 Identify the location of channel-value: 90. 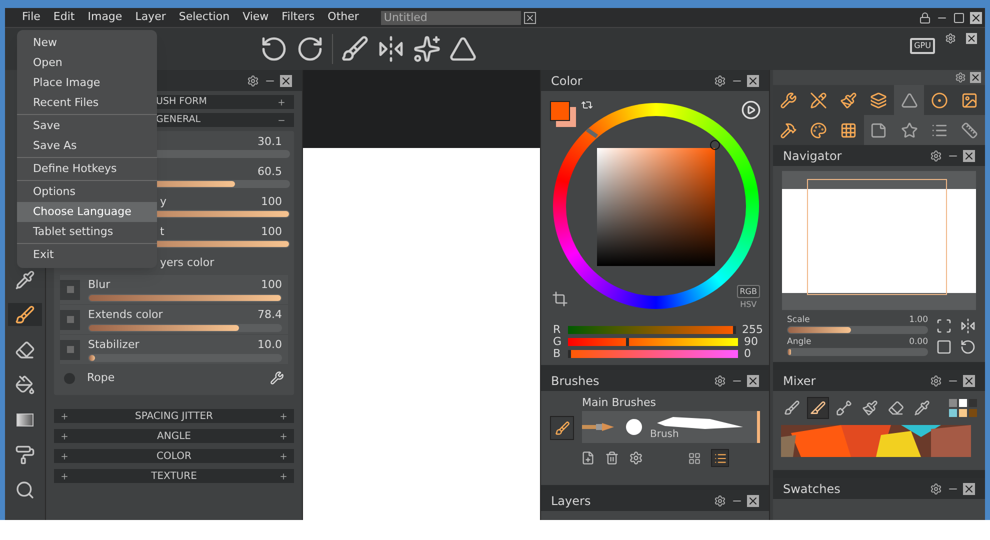
(751, 342).